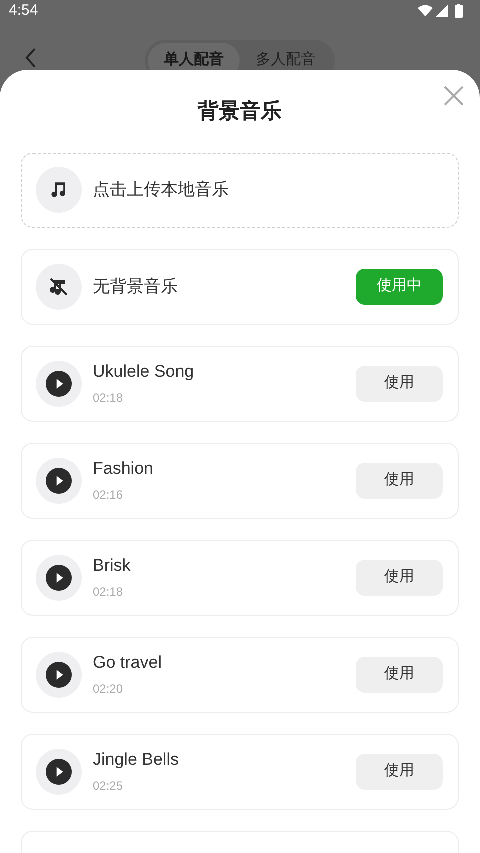  I want to click on status-time: 4:54, so click(23, 11).